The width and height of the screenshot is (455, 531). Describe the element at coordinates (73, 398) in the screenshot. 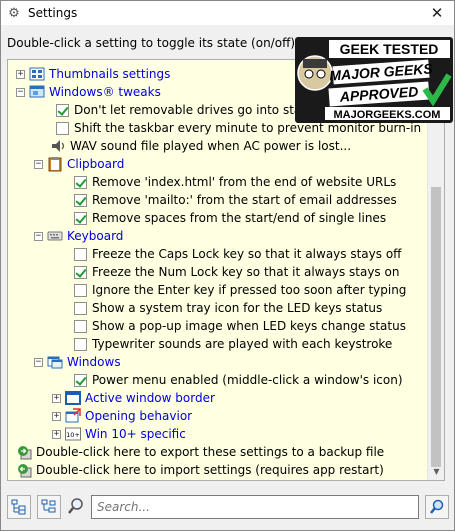

I see `window-border-icon` at that location.